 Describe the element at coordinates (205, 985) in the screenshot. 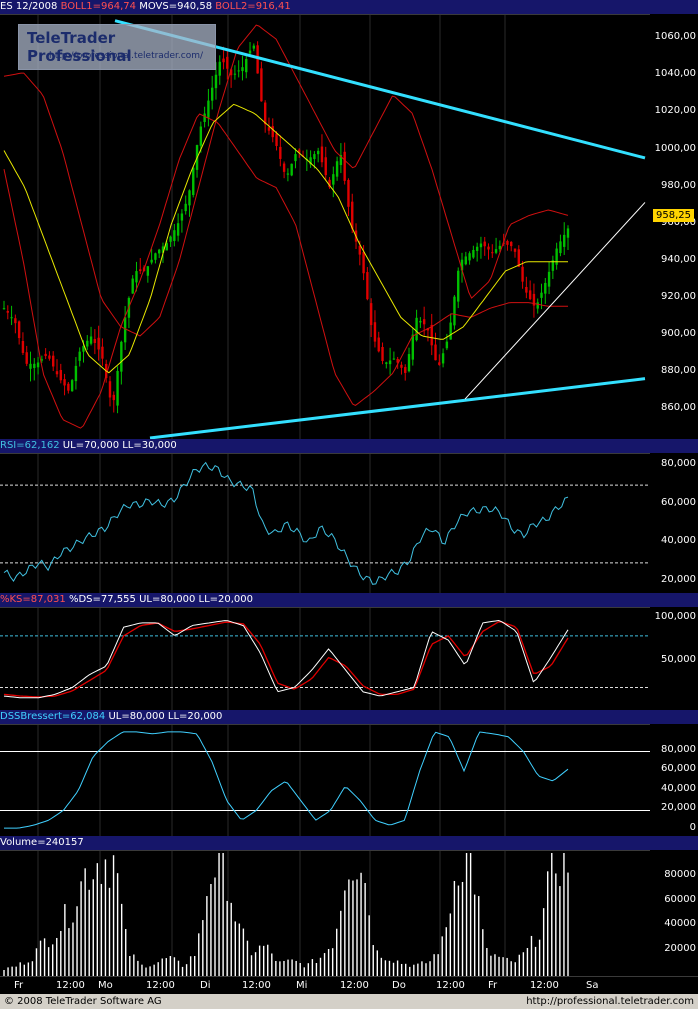

I see `x-tick-label: Di` at that location.